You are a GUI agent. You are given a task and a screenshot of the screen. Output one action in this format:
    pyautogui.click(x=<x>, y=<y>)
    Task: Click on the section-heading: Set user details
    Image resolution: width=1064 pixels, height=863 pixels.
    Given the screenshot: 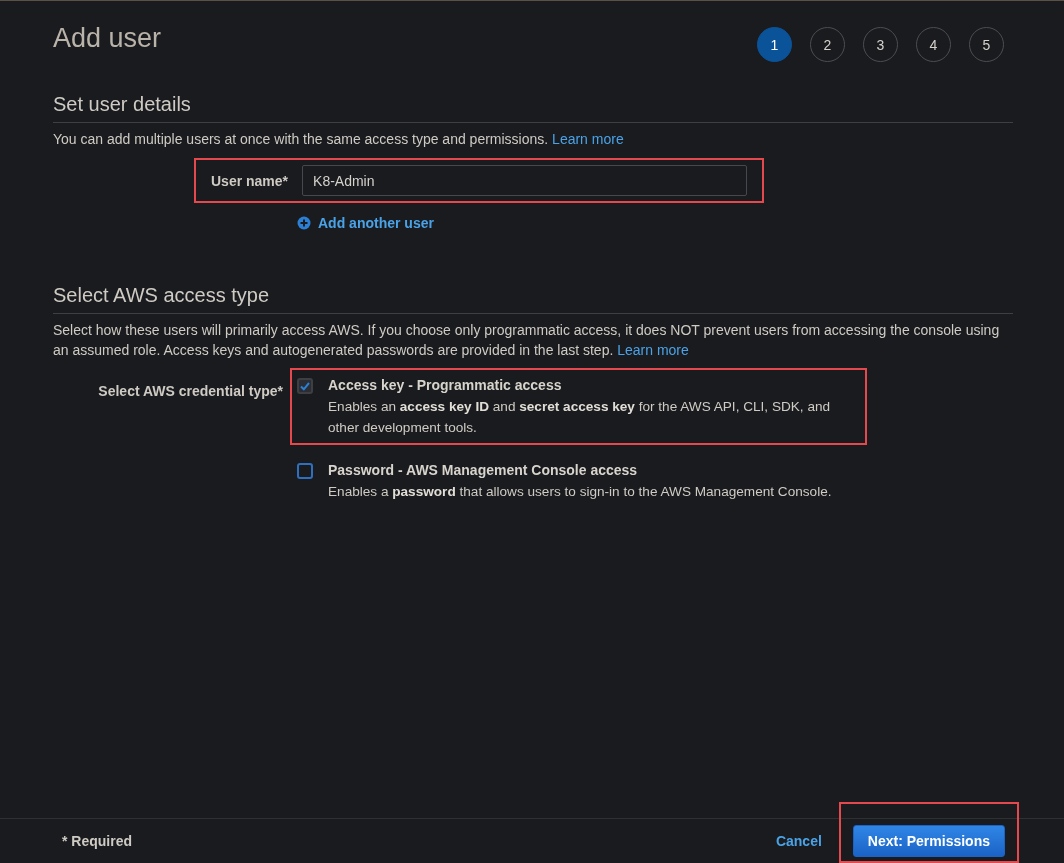 What is the action you would take?
    pyautogui.click(x=533, y=107)
    